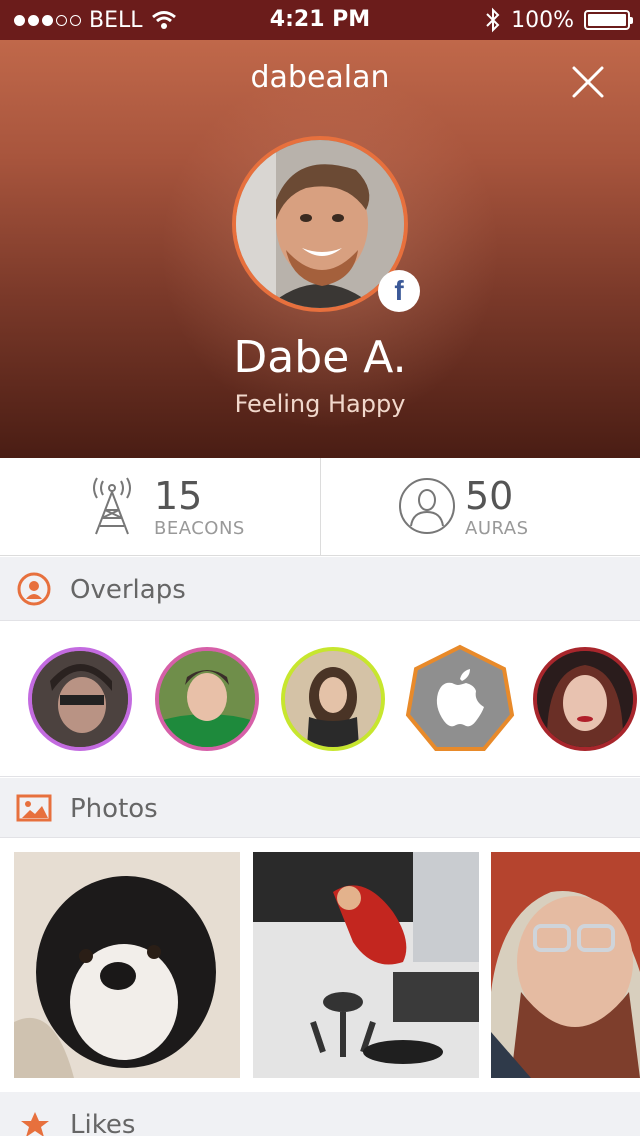  What do you see at coordinates (199, 528) in the screenshot?
I see `beacons-label: BEACONS` at bounding box center [199, 528].